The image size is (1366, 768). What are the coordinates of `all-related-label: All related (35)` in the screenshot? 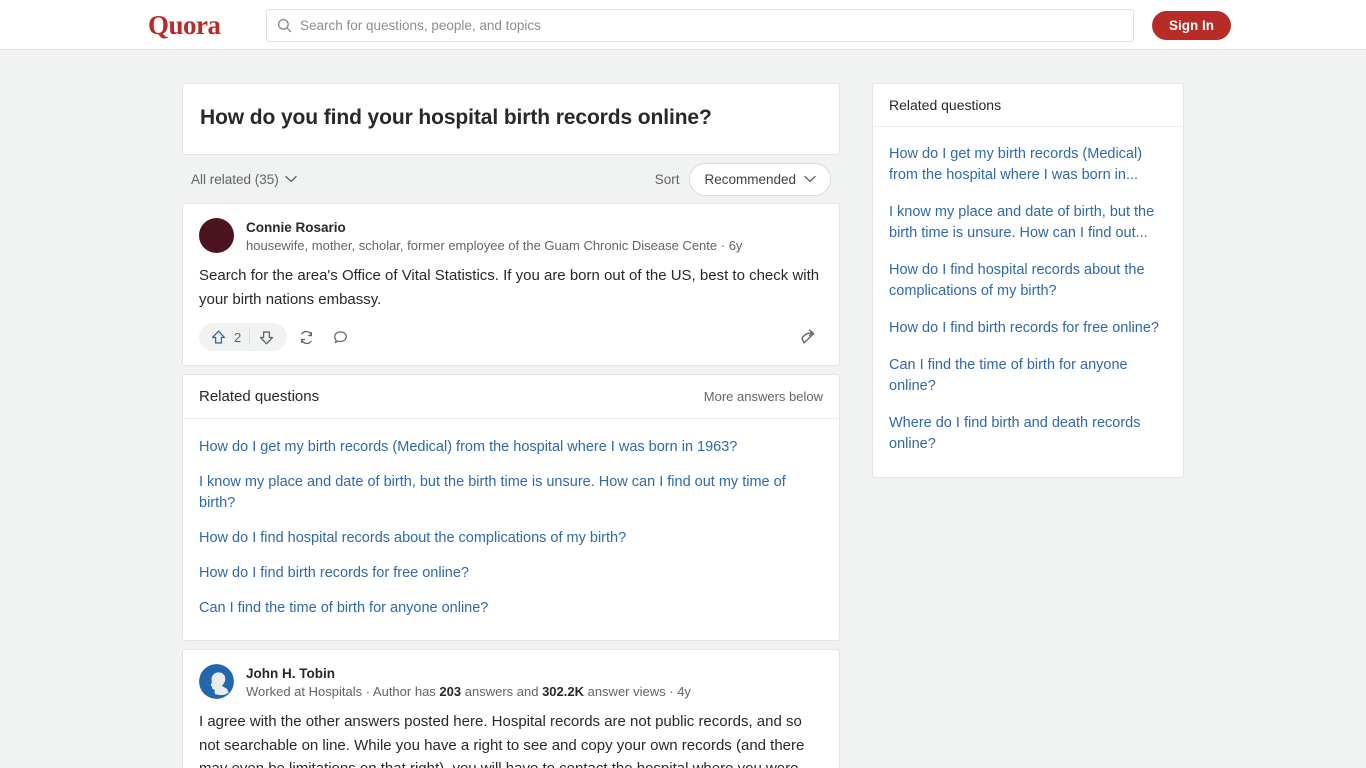 It's located at (235, 179).